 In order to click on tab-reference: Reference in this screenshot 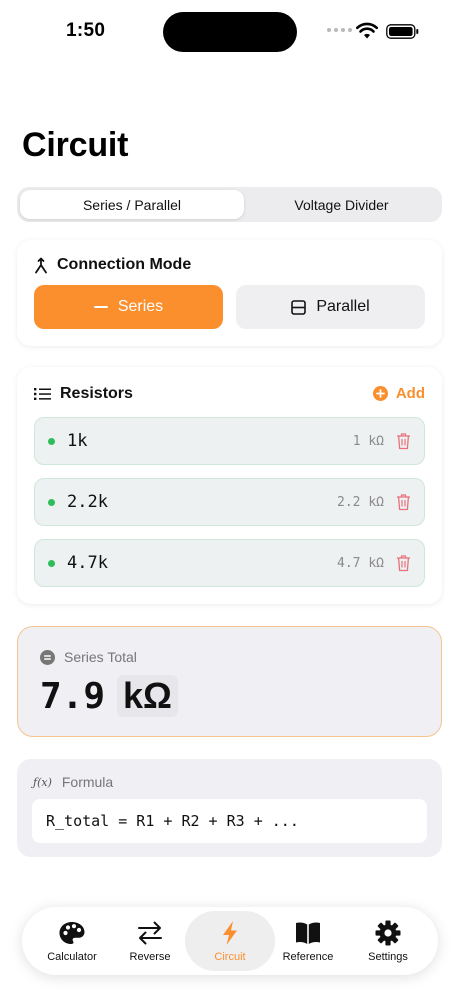, I will do `click(308, 941)`.